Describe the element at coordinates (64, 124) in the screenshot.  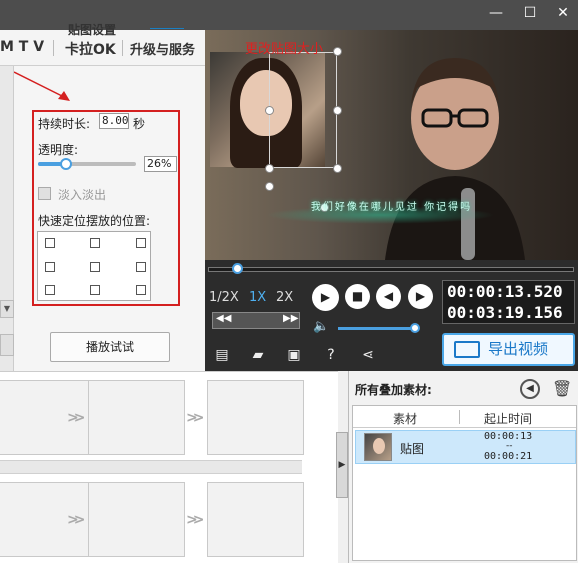
I see `duration-label: 持续时长:` at that location.